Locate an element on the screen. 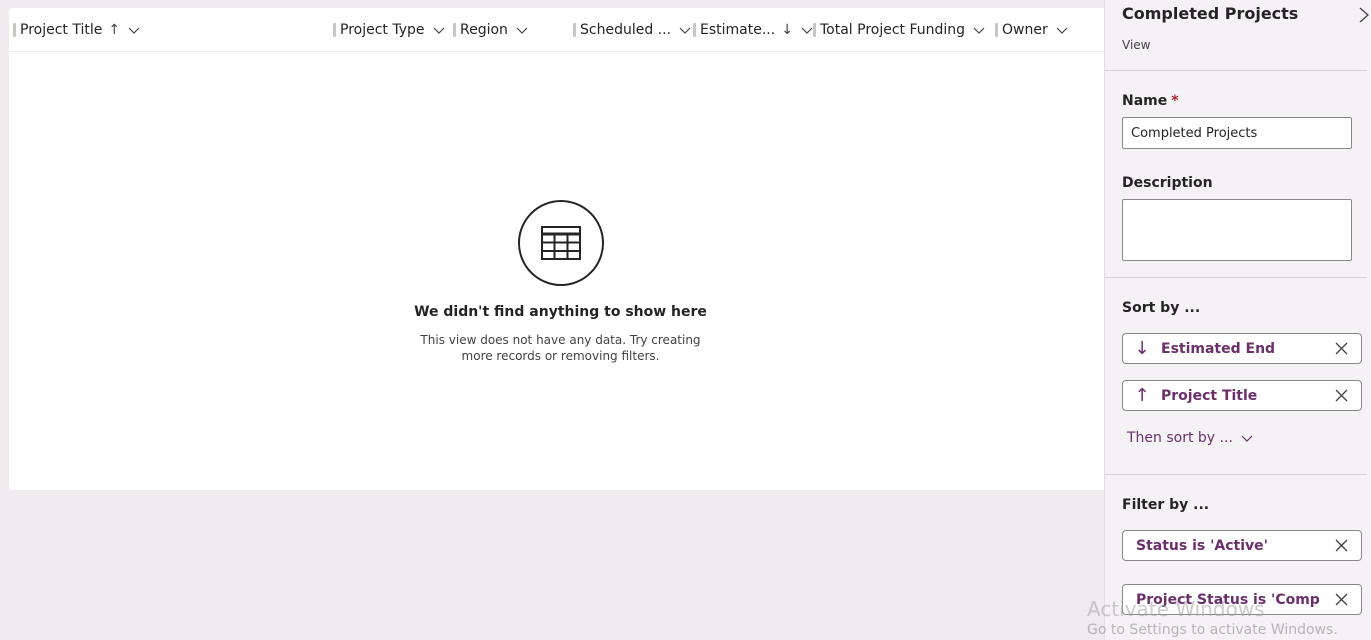 This screenshot has width=1371, height=640. empty-state-icon-circle is located at coordinates (560, 243).